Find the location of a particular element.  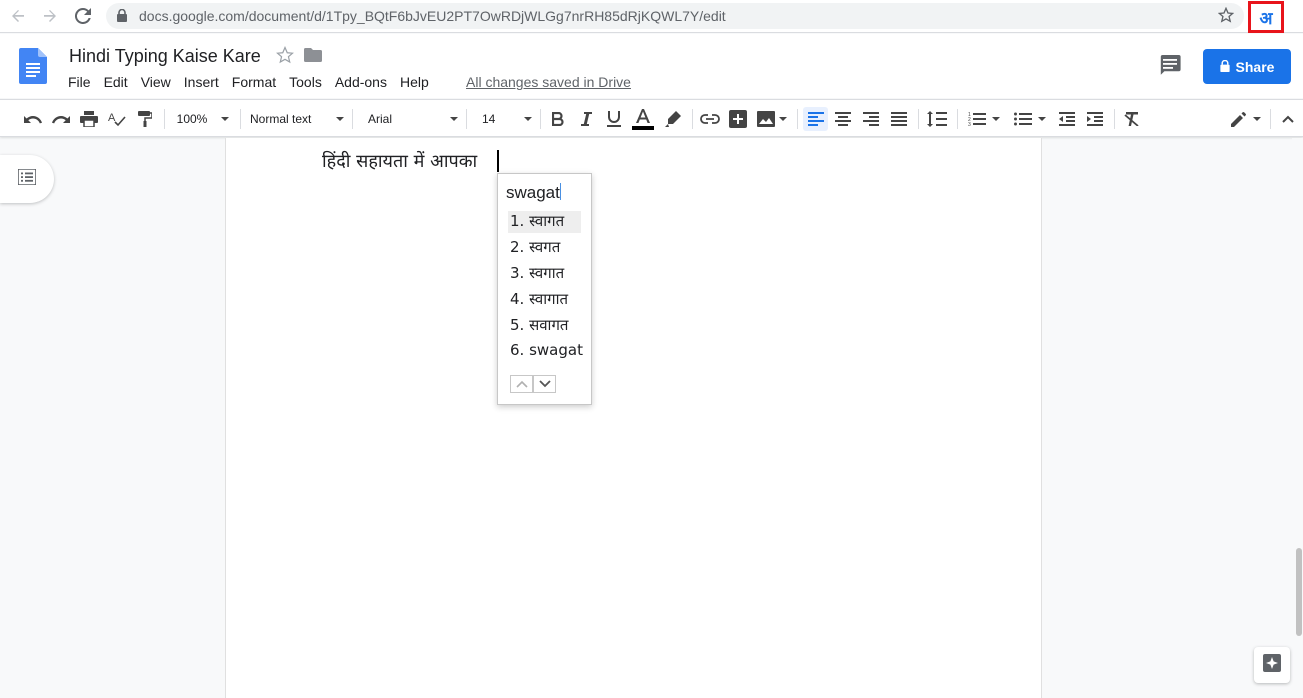

bold-icon is located at coordinates (558, 119).